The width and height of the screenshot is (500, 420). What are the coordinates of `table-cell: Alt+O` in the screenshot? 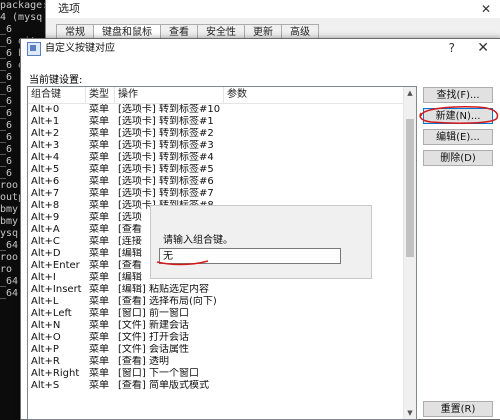 It's located at (46, 337).